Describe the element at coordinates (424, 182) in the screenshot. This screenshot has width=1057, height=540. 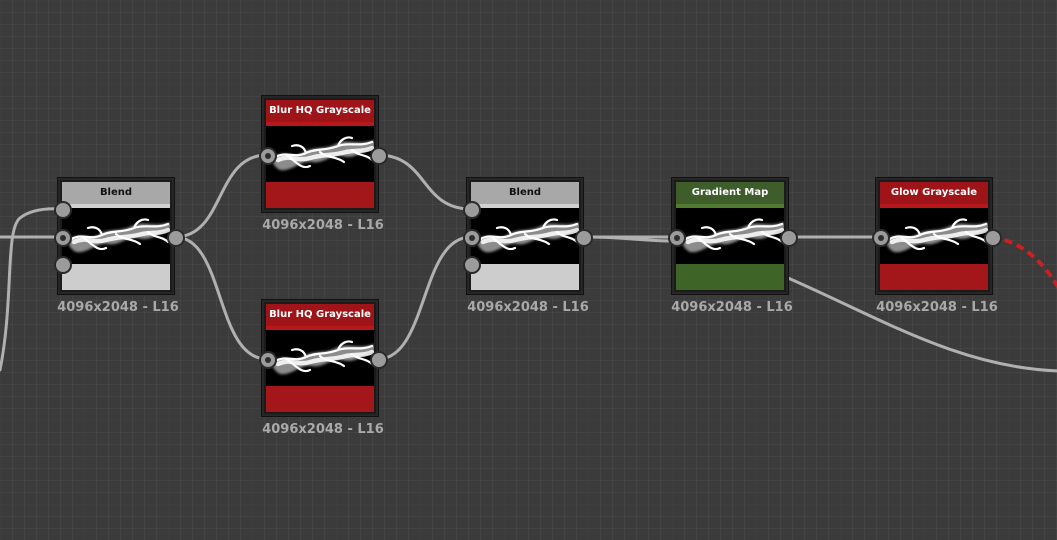
I see `wire-blur-top-to-blend2` at that location.